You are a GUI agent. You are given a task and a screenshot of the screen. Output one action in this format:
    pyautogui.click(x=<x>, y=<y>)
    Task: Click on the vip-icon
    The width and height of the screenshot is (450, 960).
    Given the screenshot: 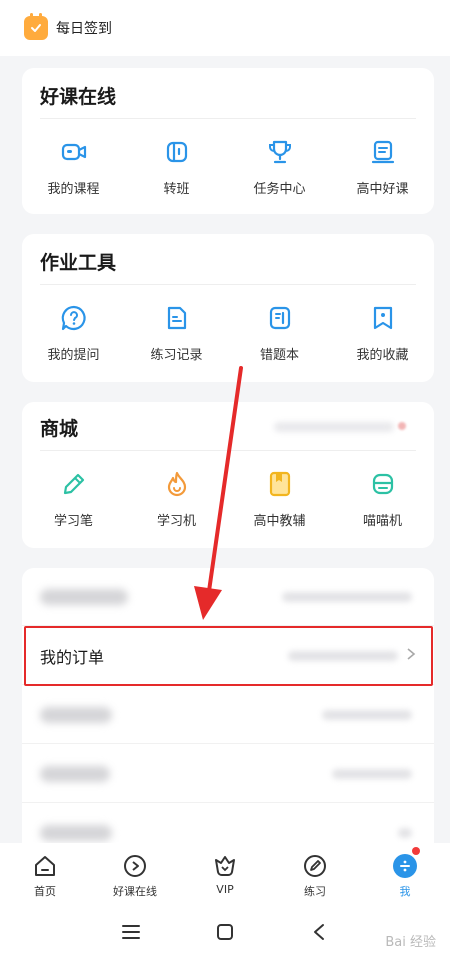 What is the action you would take?
    pyautogui.click(x=225, y=866)
    